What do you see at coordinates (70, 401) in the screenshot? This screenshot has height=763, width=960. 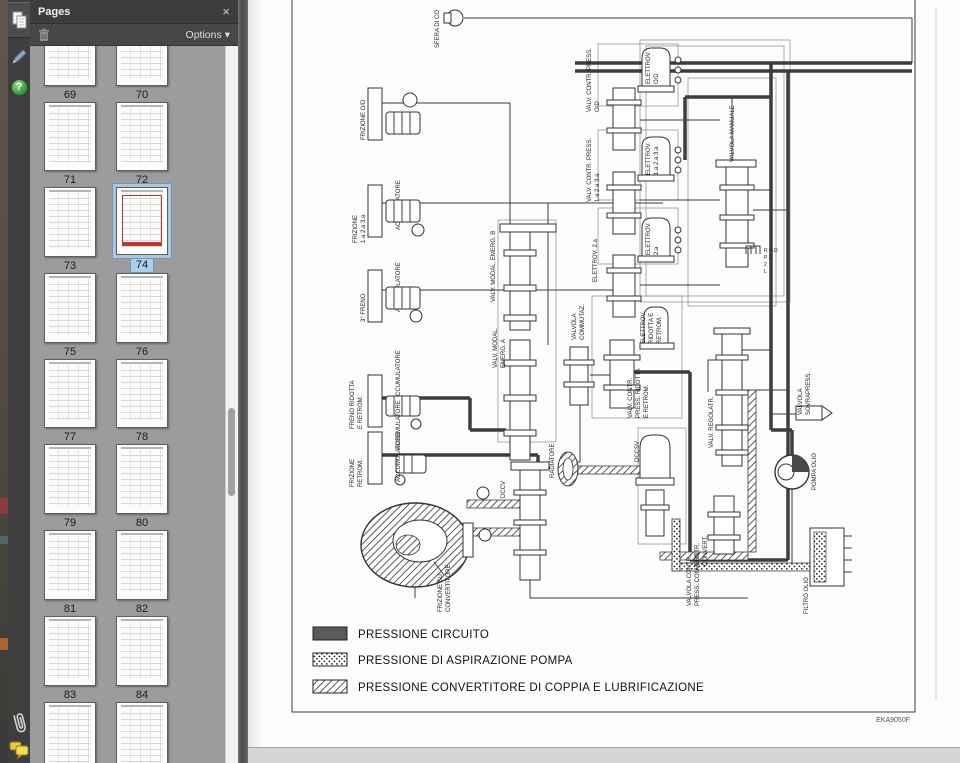 I see `page-thumbnail: 77` at bounding box center [70, 401].